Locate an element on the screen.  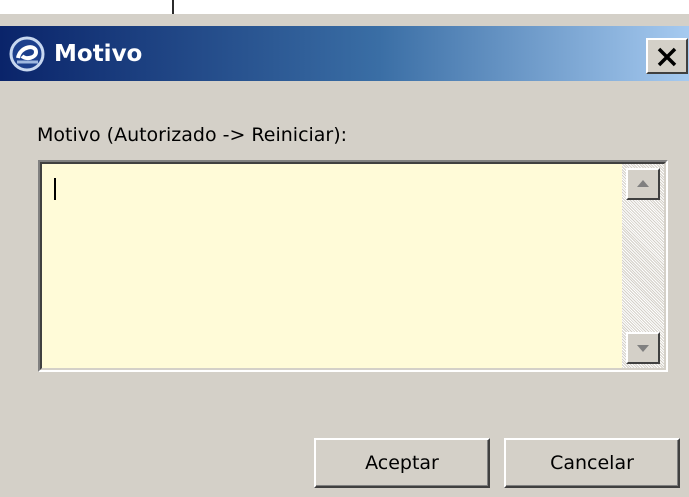
reason-label: Motivo (Autorizado -> Reiniciar): is located at coordinates (192, 135).